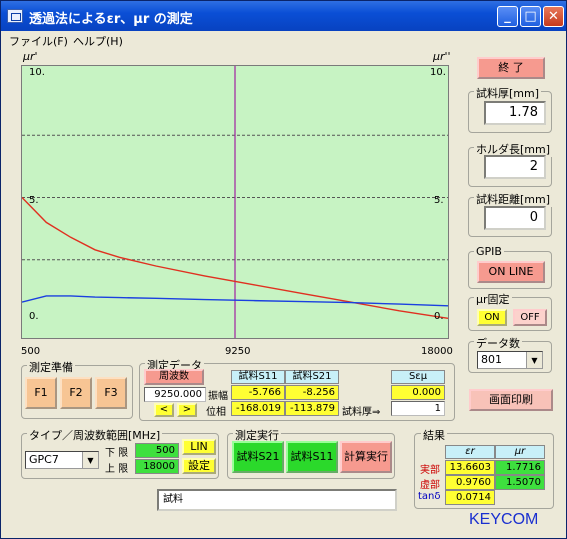 The height and width of the screenshot is (539, 567). Describe the element at coordinates (174, 377) in the screenshot. I see `frequency-button: 周波数` at that location.